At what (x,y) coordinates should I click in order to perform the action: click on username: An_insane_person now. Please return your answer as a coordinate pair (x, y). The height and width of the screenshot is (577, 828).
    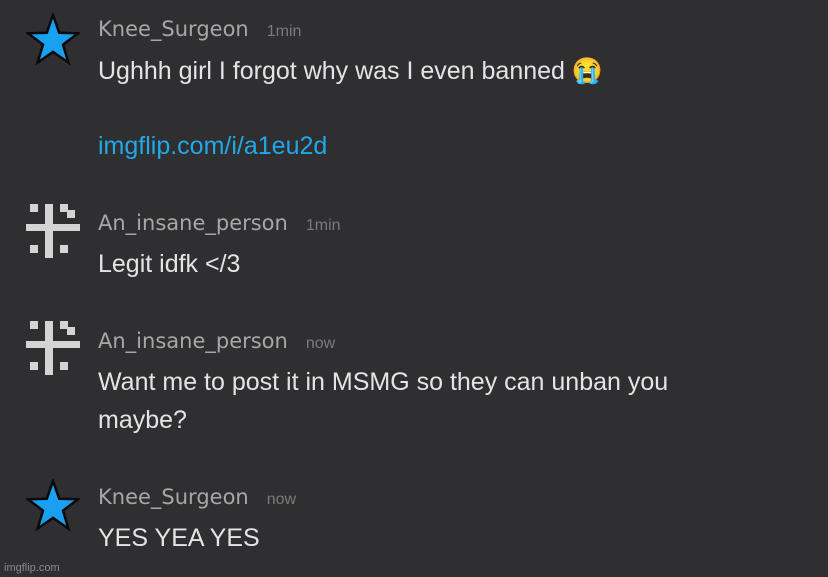
    Looking at the image, I should click on (216, 341).